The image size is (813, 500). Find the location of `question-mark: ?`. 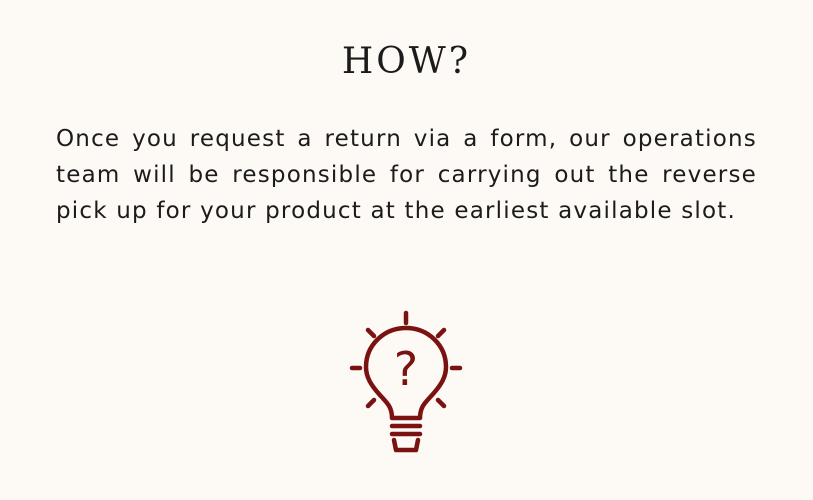

question-mark: ? is located at coordinates (406, 369).